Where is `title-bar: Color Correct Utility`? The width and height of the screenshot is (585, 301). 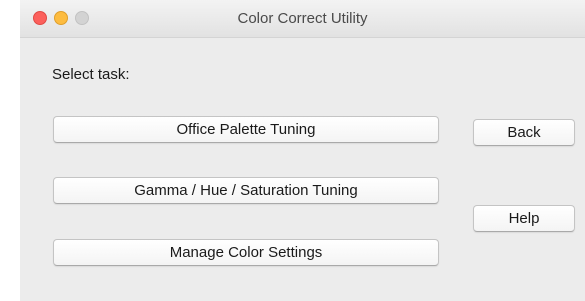 title-bar: Color Correct Utility is located at coordinates (302, 19).